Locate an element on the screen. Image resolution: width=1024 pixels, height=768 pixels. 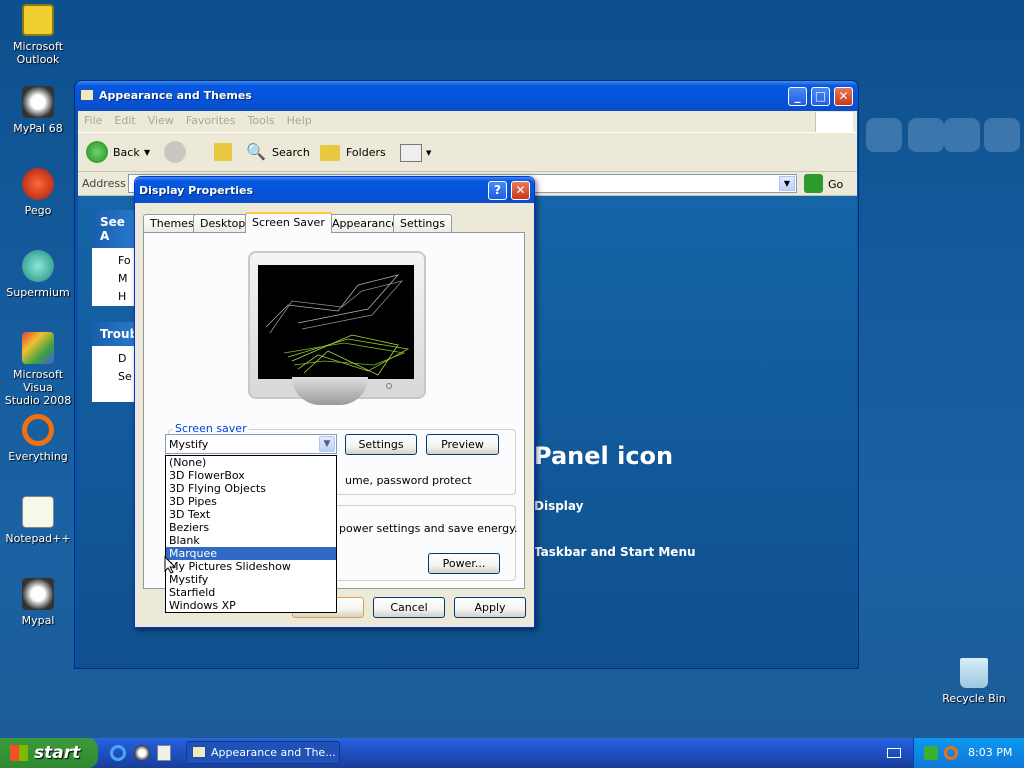
desktop-icon-pego: Pego is located at coordinates (38, 192).